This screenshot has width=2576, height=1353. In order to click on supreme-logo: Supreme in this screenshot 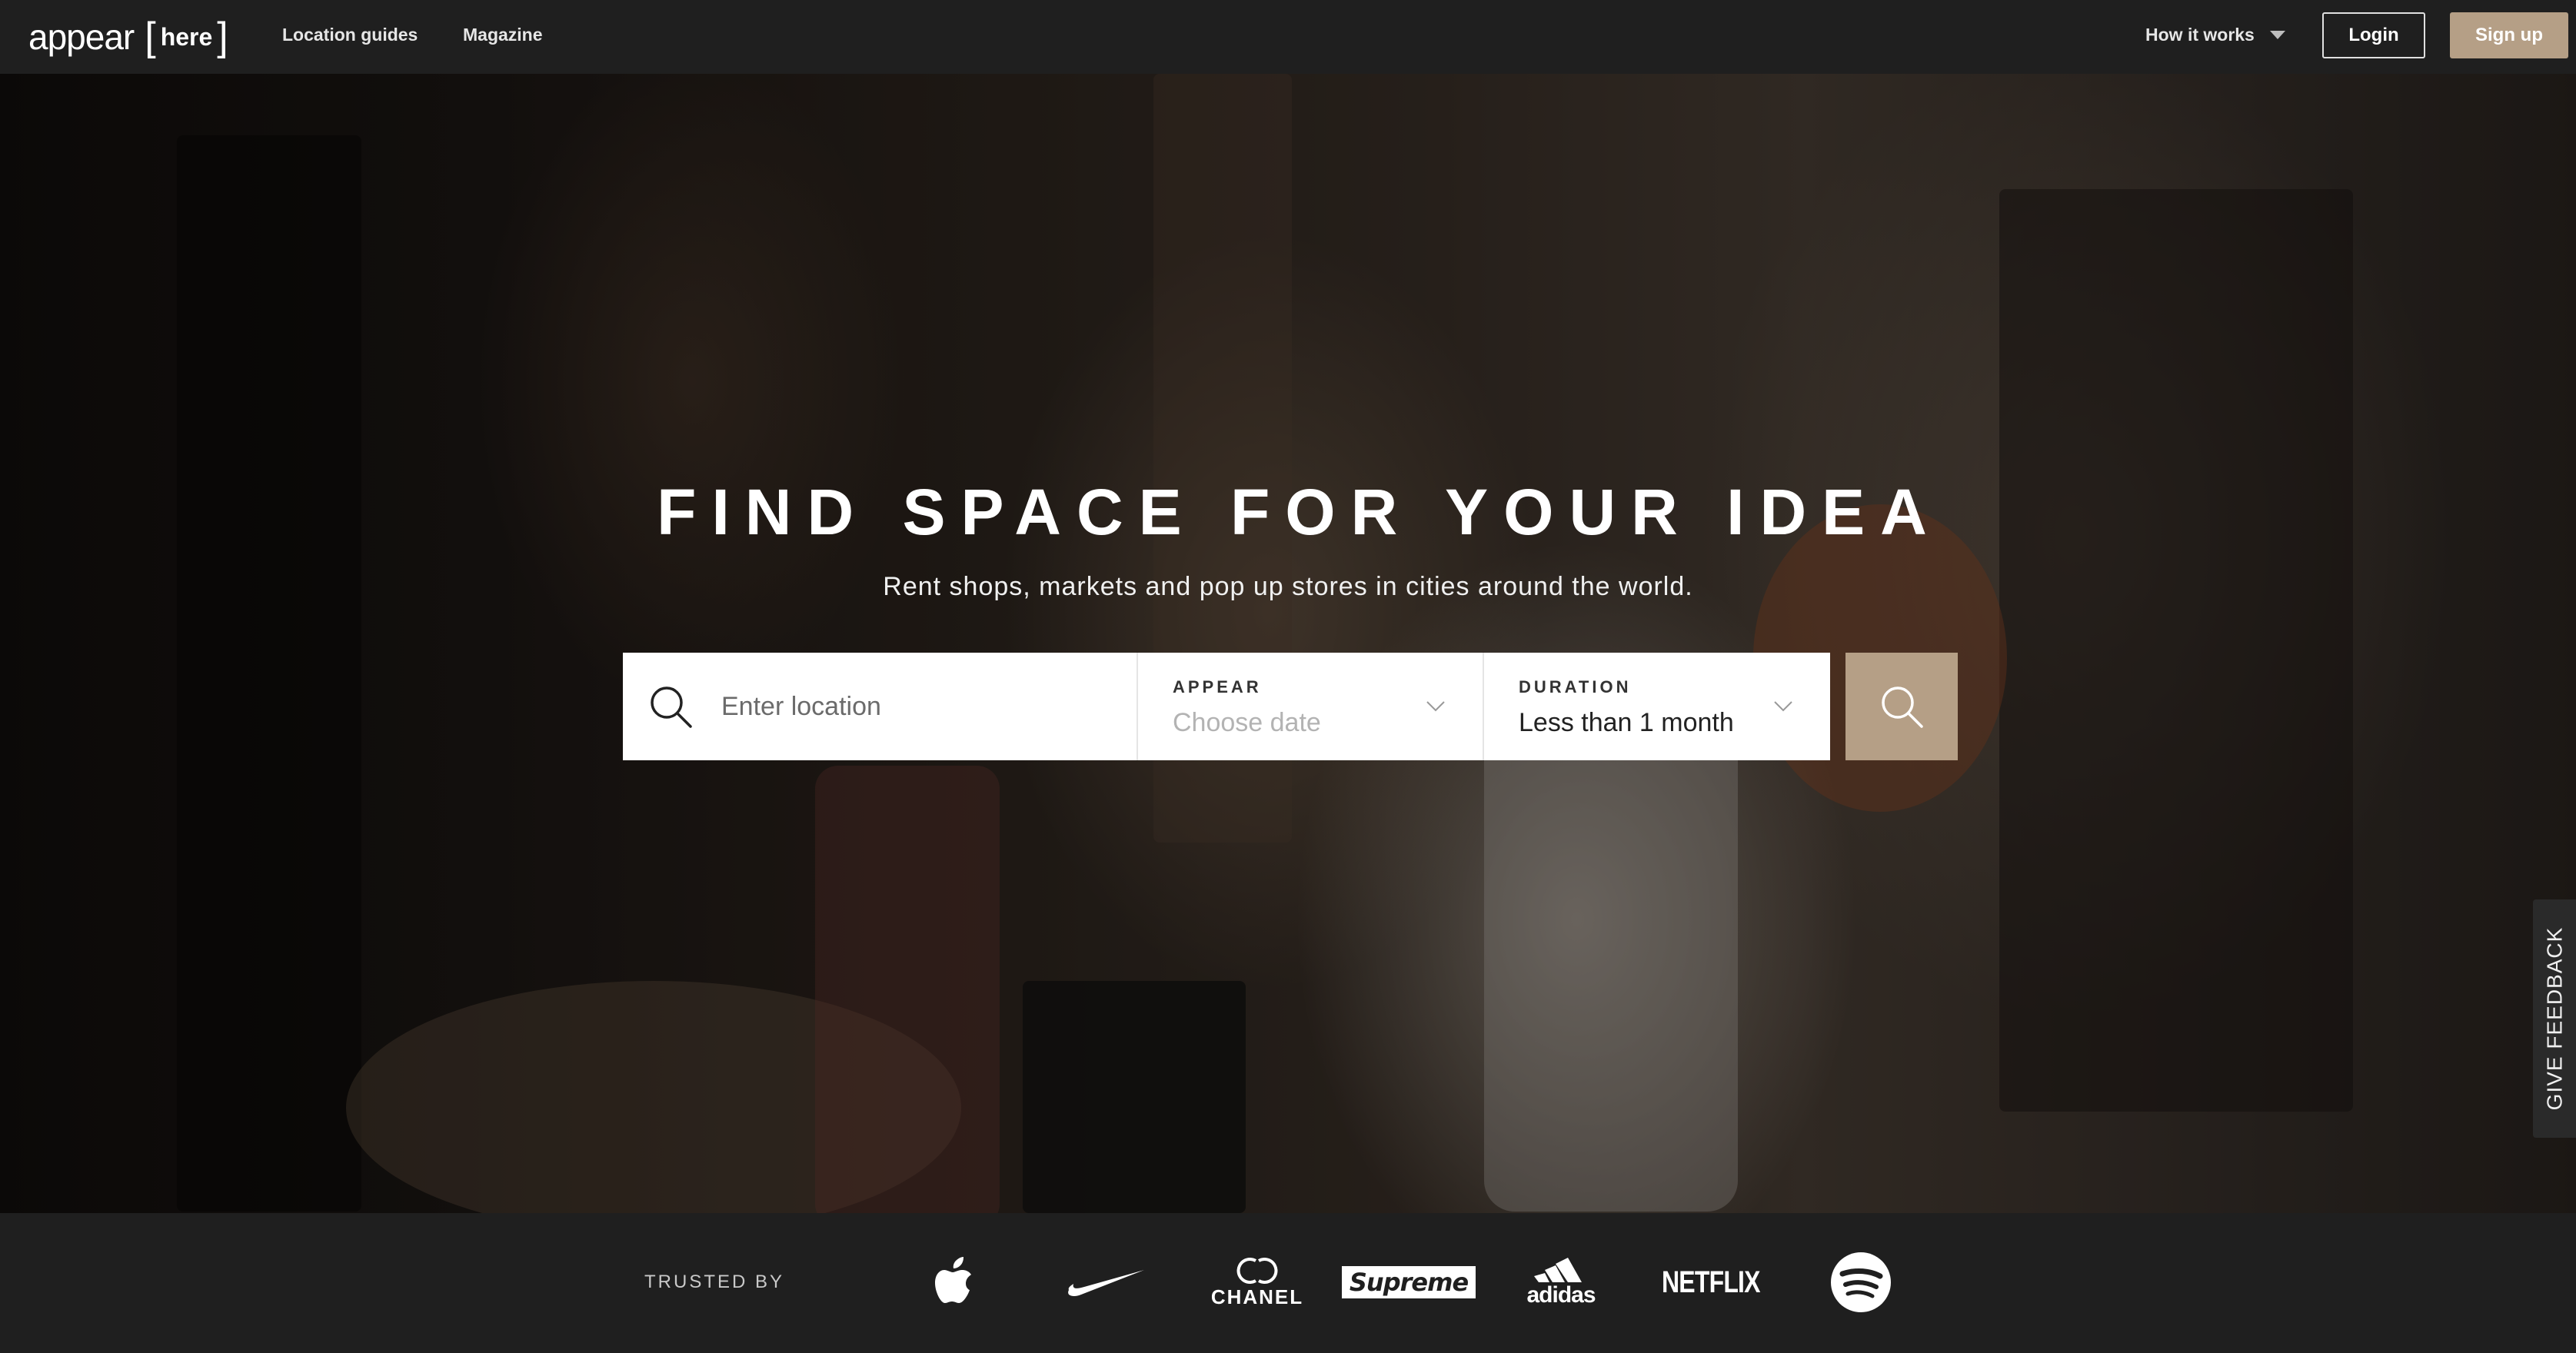, I will do `click(1408, 1282)`.